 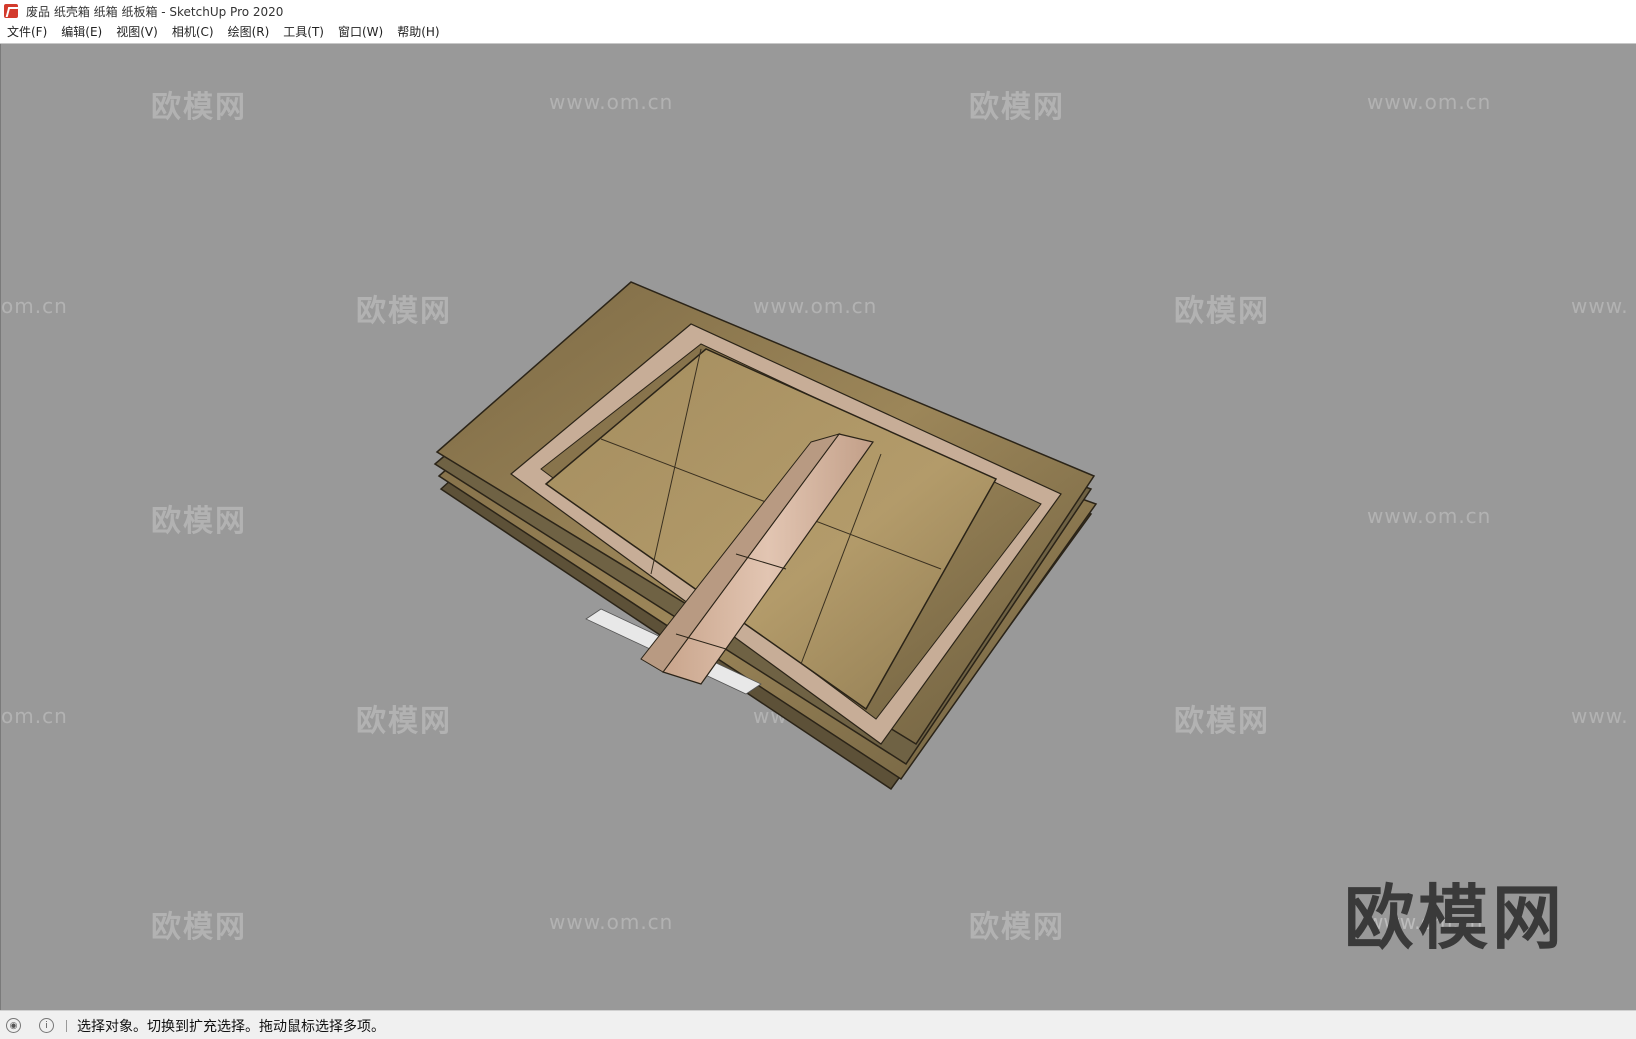 I want to click on menu-draw: 绘图(R), so click(x=249, y=32).